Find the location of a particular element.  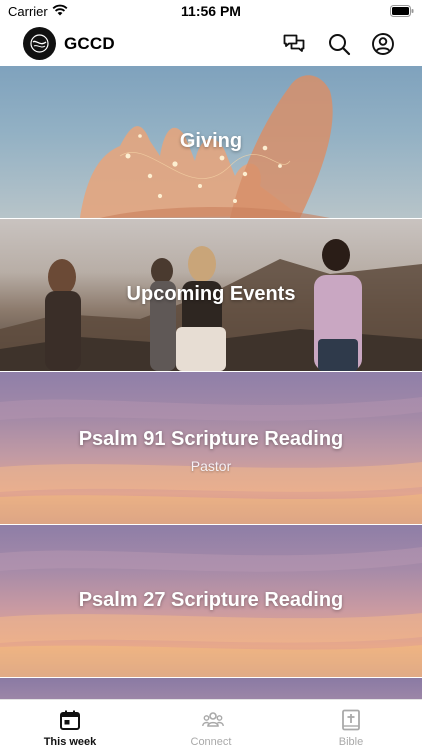

tab-connect: Connect is located at coordinates (211, 725).